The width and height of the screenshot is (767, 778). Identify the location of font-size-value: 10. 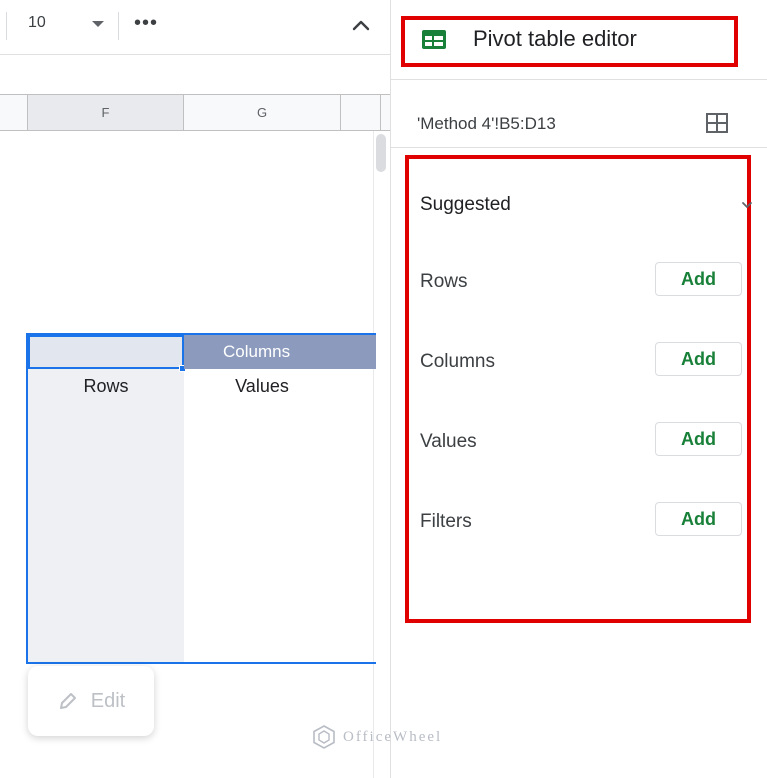
(37, 23).